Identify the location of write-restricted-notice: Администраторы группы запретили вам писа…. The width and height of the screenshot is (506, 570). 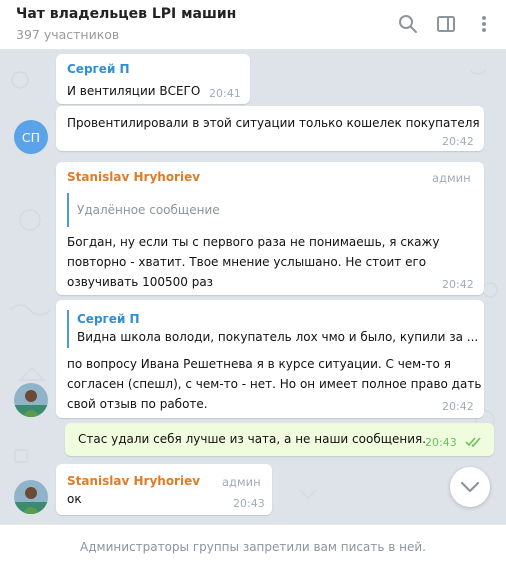
(253, 547).